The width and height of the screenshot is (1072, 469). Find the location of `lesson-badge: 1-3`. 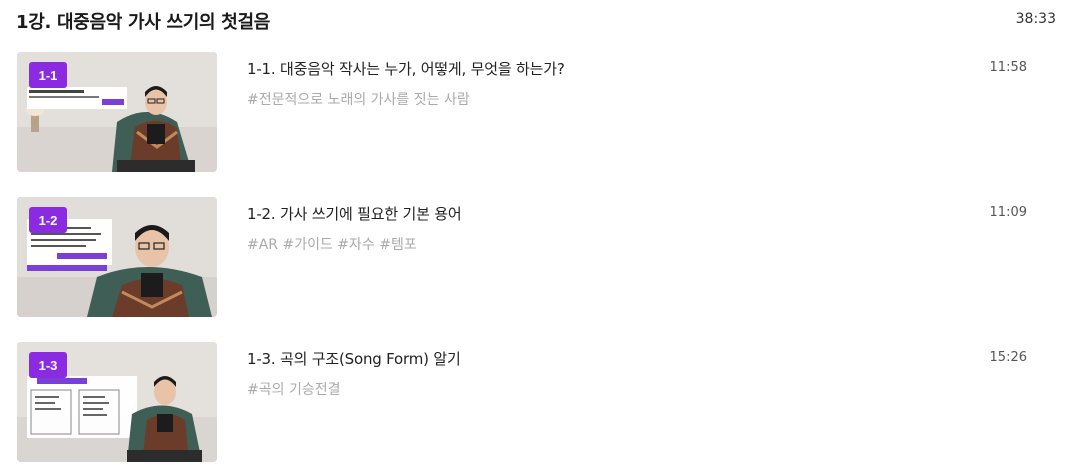

lesson-badge: 1-3 is located at coordinates (48, 365).